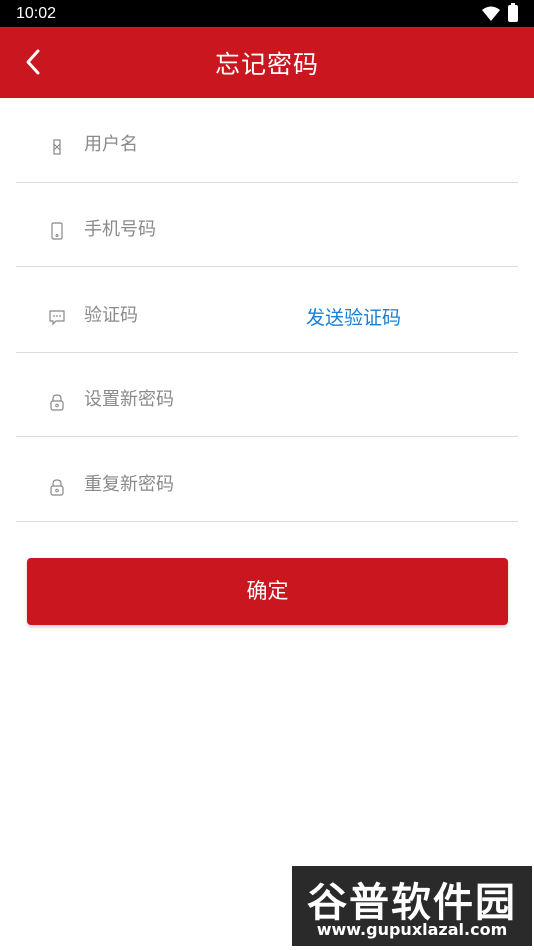  What do you see at coordinates (184, 315) in the screenshot?
I see `code-input` at bounding box center [184, 315].